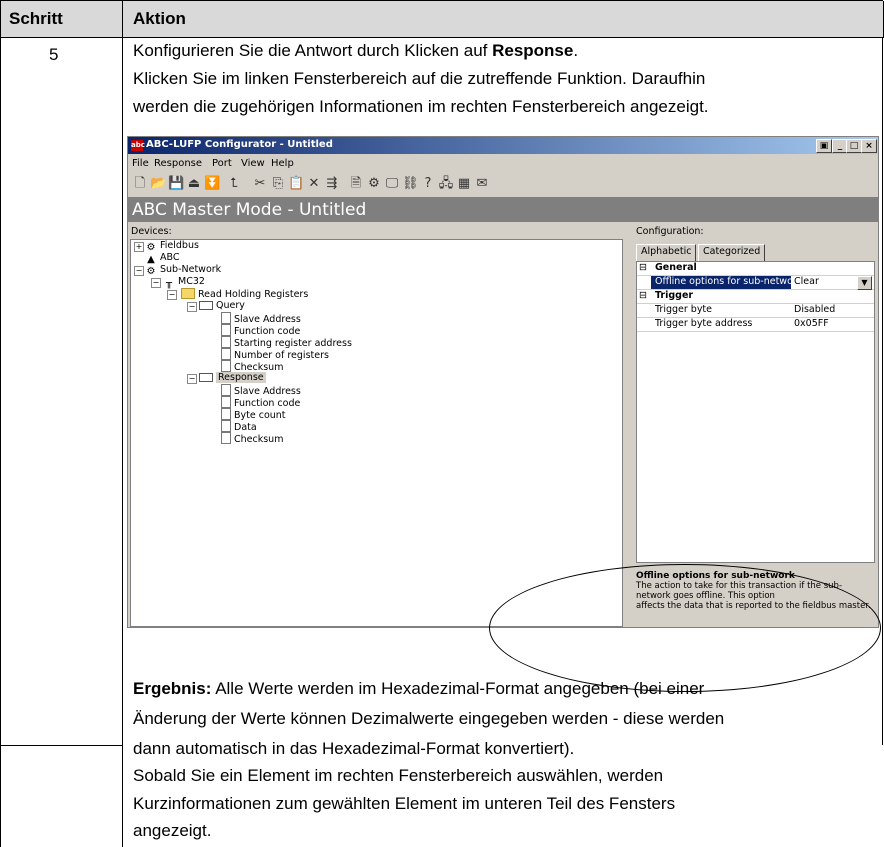 This screenshot has width=884, height=847. Describe the element at coordinates (140, 163) in the screenshot. I see `menu-file: File` at that location.